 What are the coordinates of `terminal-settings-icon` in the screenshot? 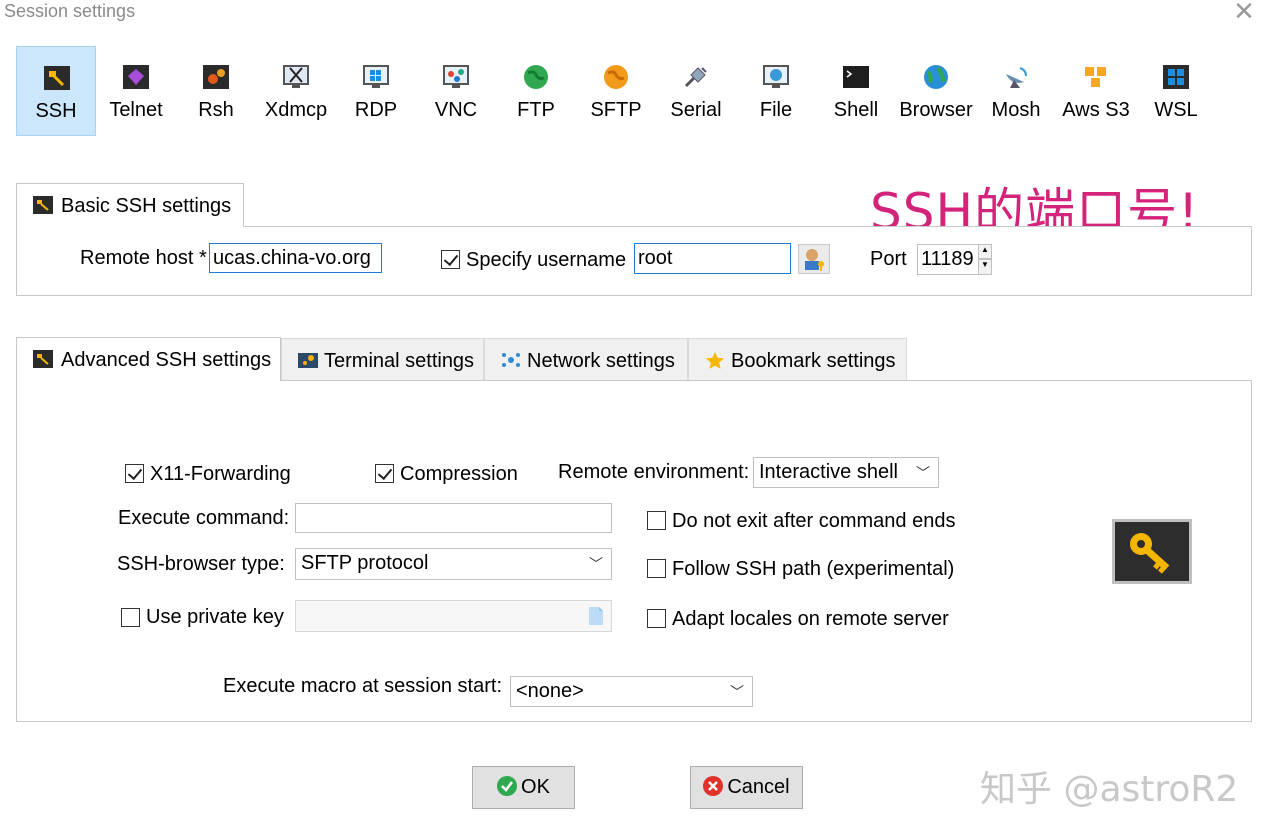 It's located at (308, 360).